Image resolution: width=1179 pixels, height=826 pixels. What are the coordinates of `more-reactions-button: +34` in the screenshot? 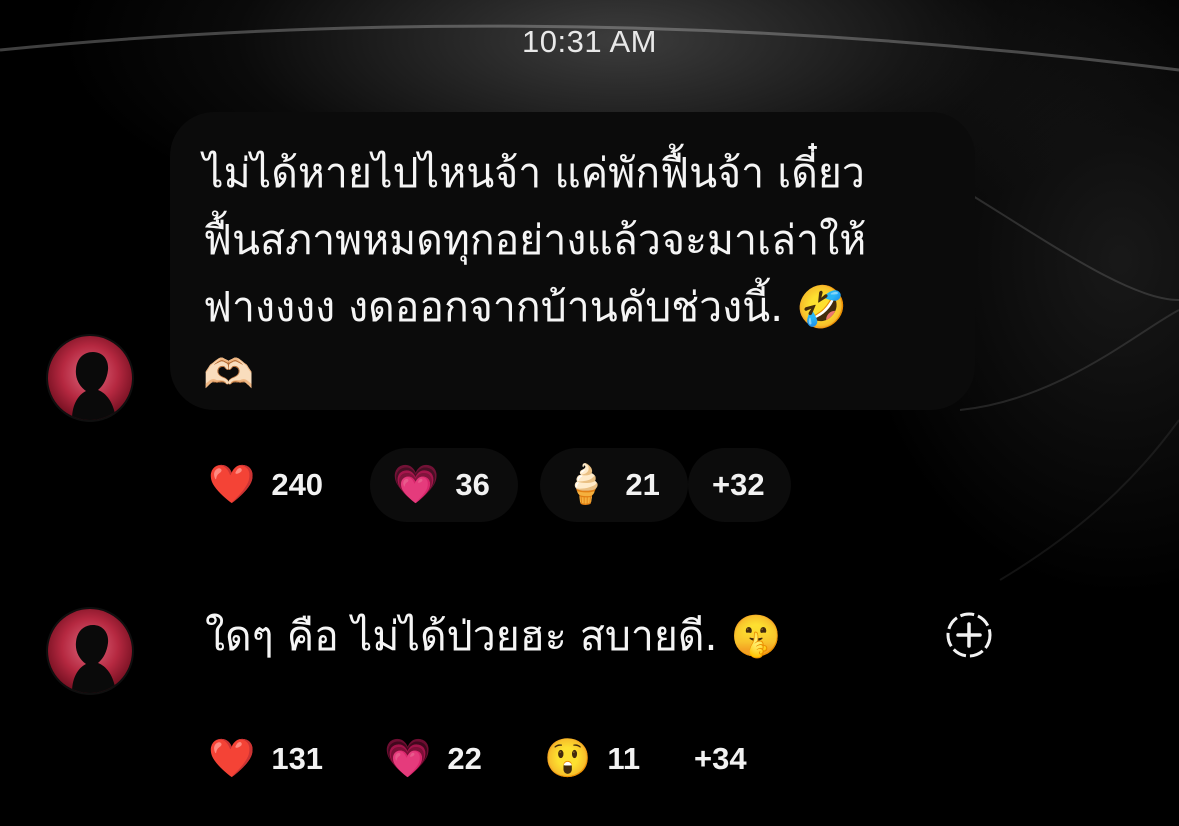 It's located at (720, 759).